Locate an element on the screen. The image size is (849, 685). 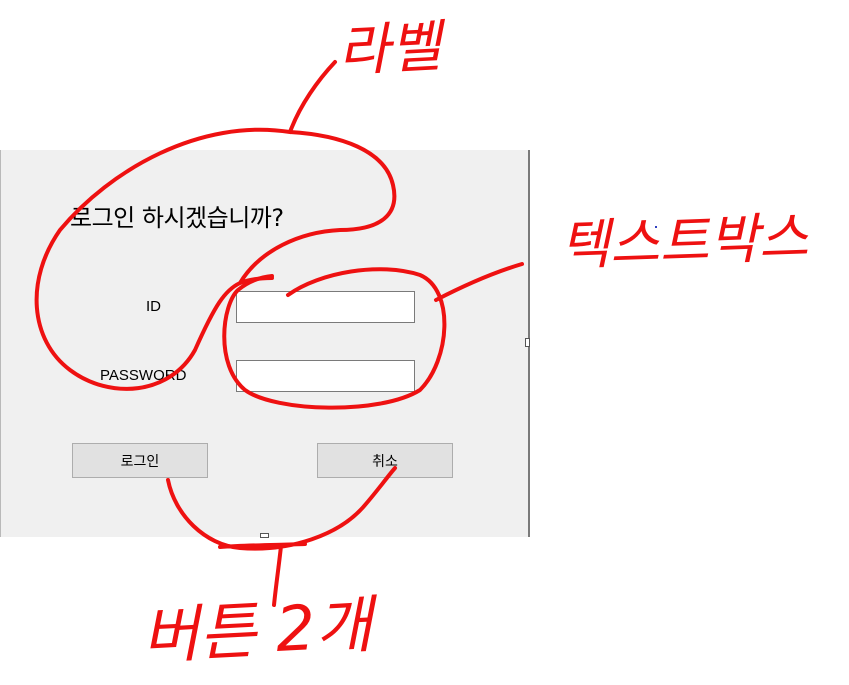
annotation-label-text: 라벨 is located at coordinates (389, 49).